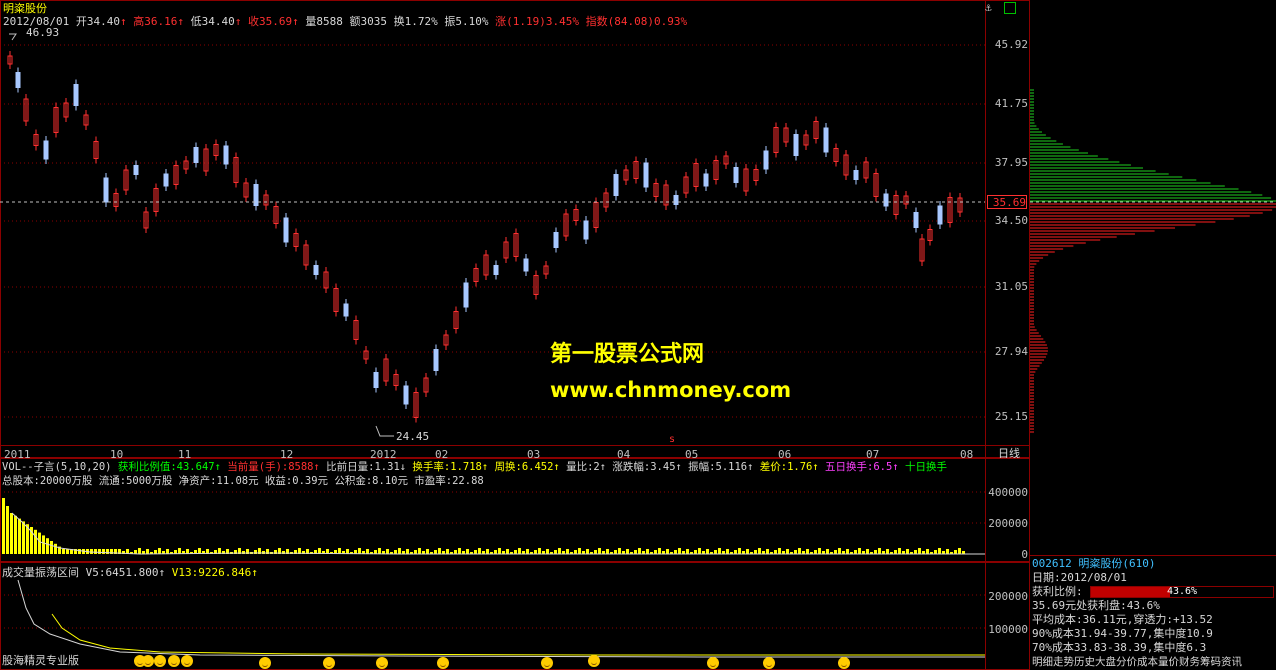 The width and height of the screenshot is (1276, 670). Describe the element at coordinates (384, 431) in the screenshot. I see `low-marker-line` at that location.